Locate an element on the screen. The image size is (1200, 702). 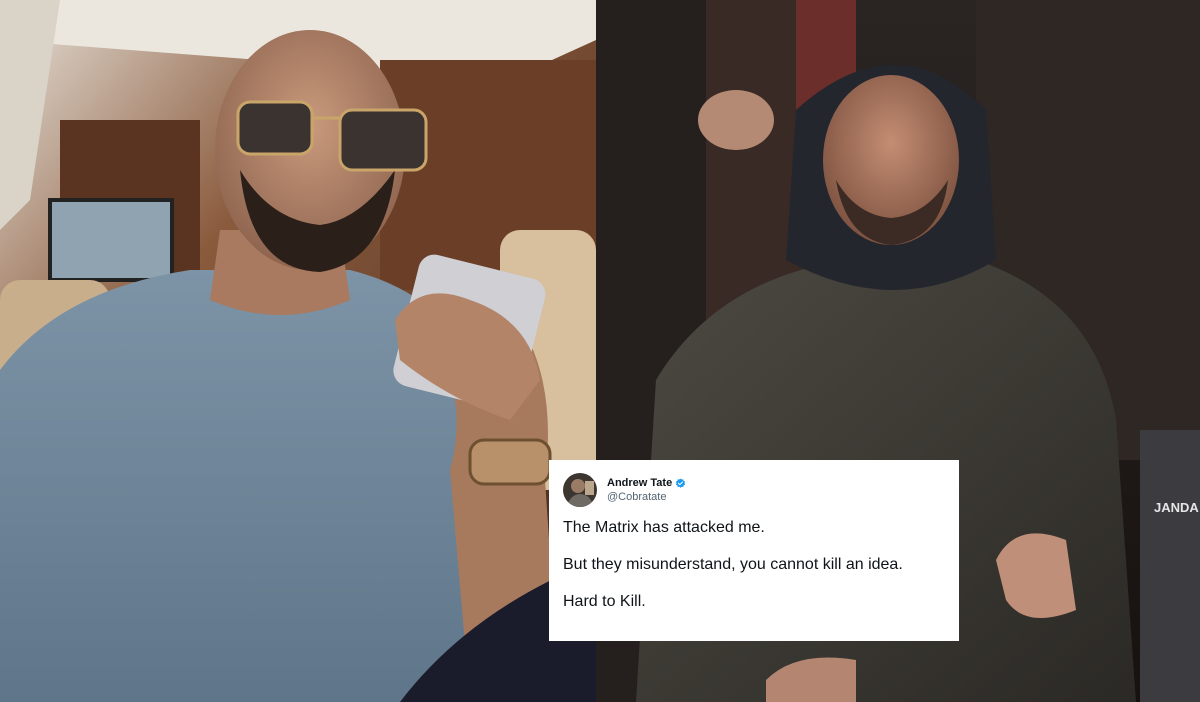
handle: @Cobratate is located at coordinates (646, 497).